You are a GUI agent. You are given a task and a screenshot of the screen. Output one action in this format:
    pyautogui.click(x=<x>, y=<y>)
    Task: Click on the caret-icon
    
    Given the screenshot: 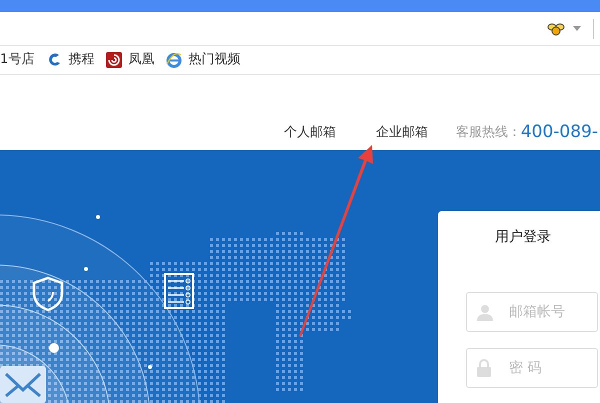 What is the action you would take?
    pyautogui.click(x=577, y=28)
    